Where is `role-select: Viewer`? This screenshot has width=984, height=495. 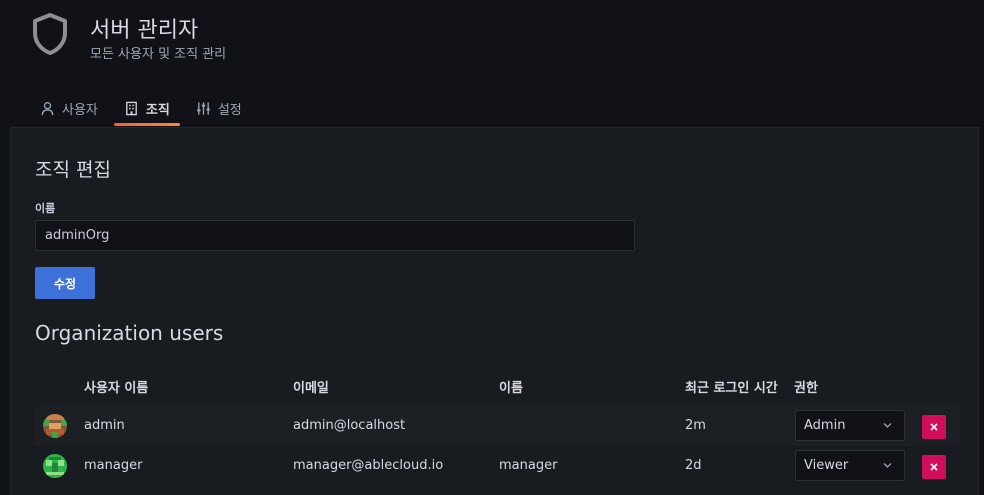 role-select: Viewer is located at coordinates (850, 465).